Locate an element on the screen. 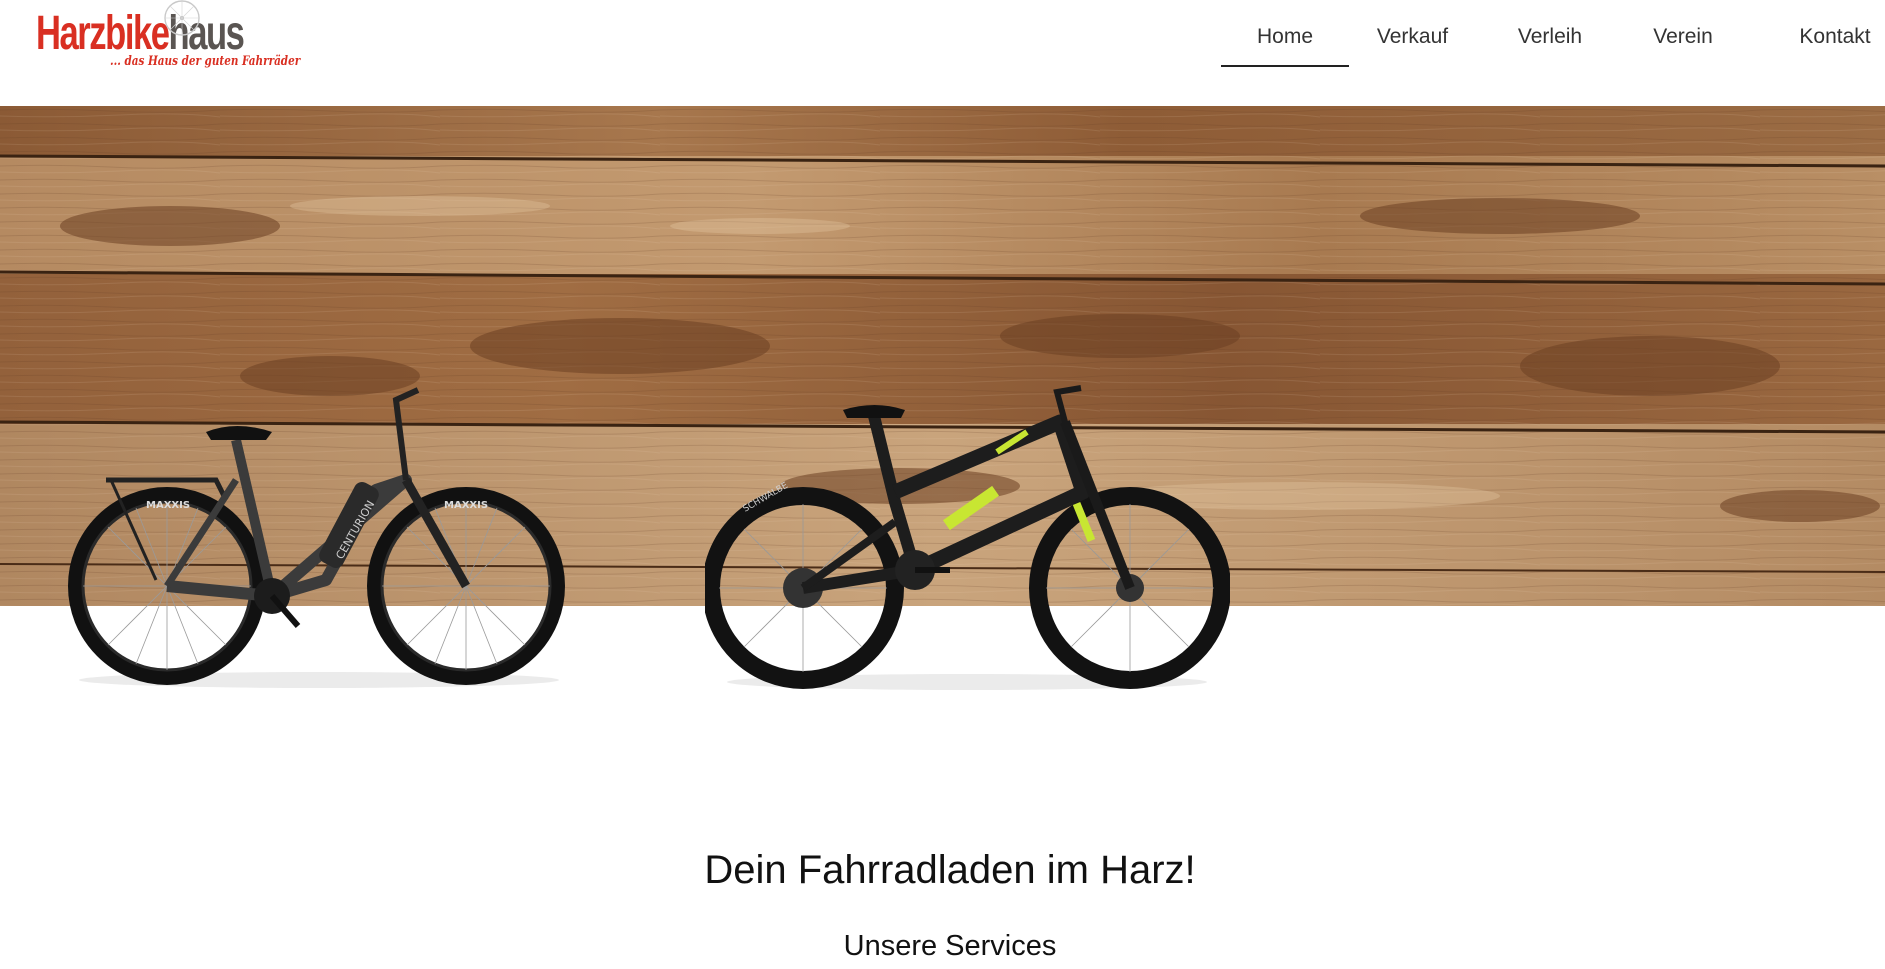  logo-tagline: ... das Haus der guten Fahrräder is located at coordinates (205, 61).